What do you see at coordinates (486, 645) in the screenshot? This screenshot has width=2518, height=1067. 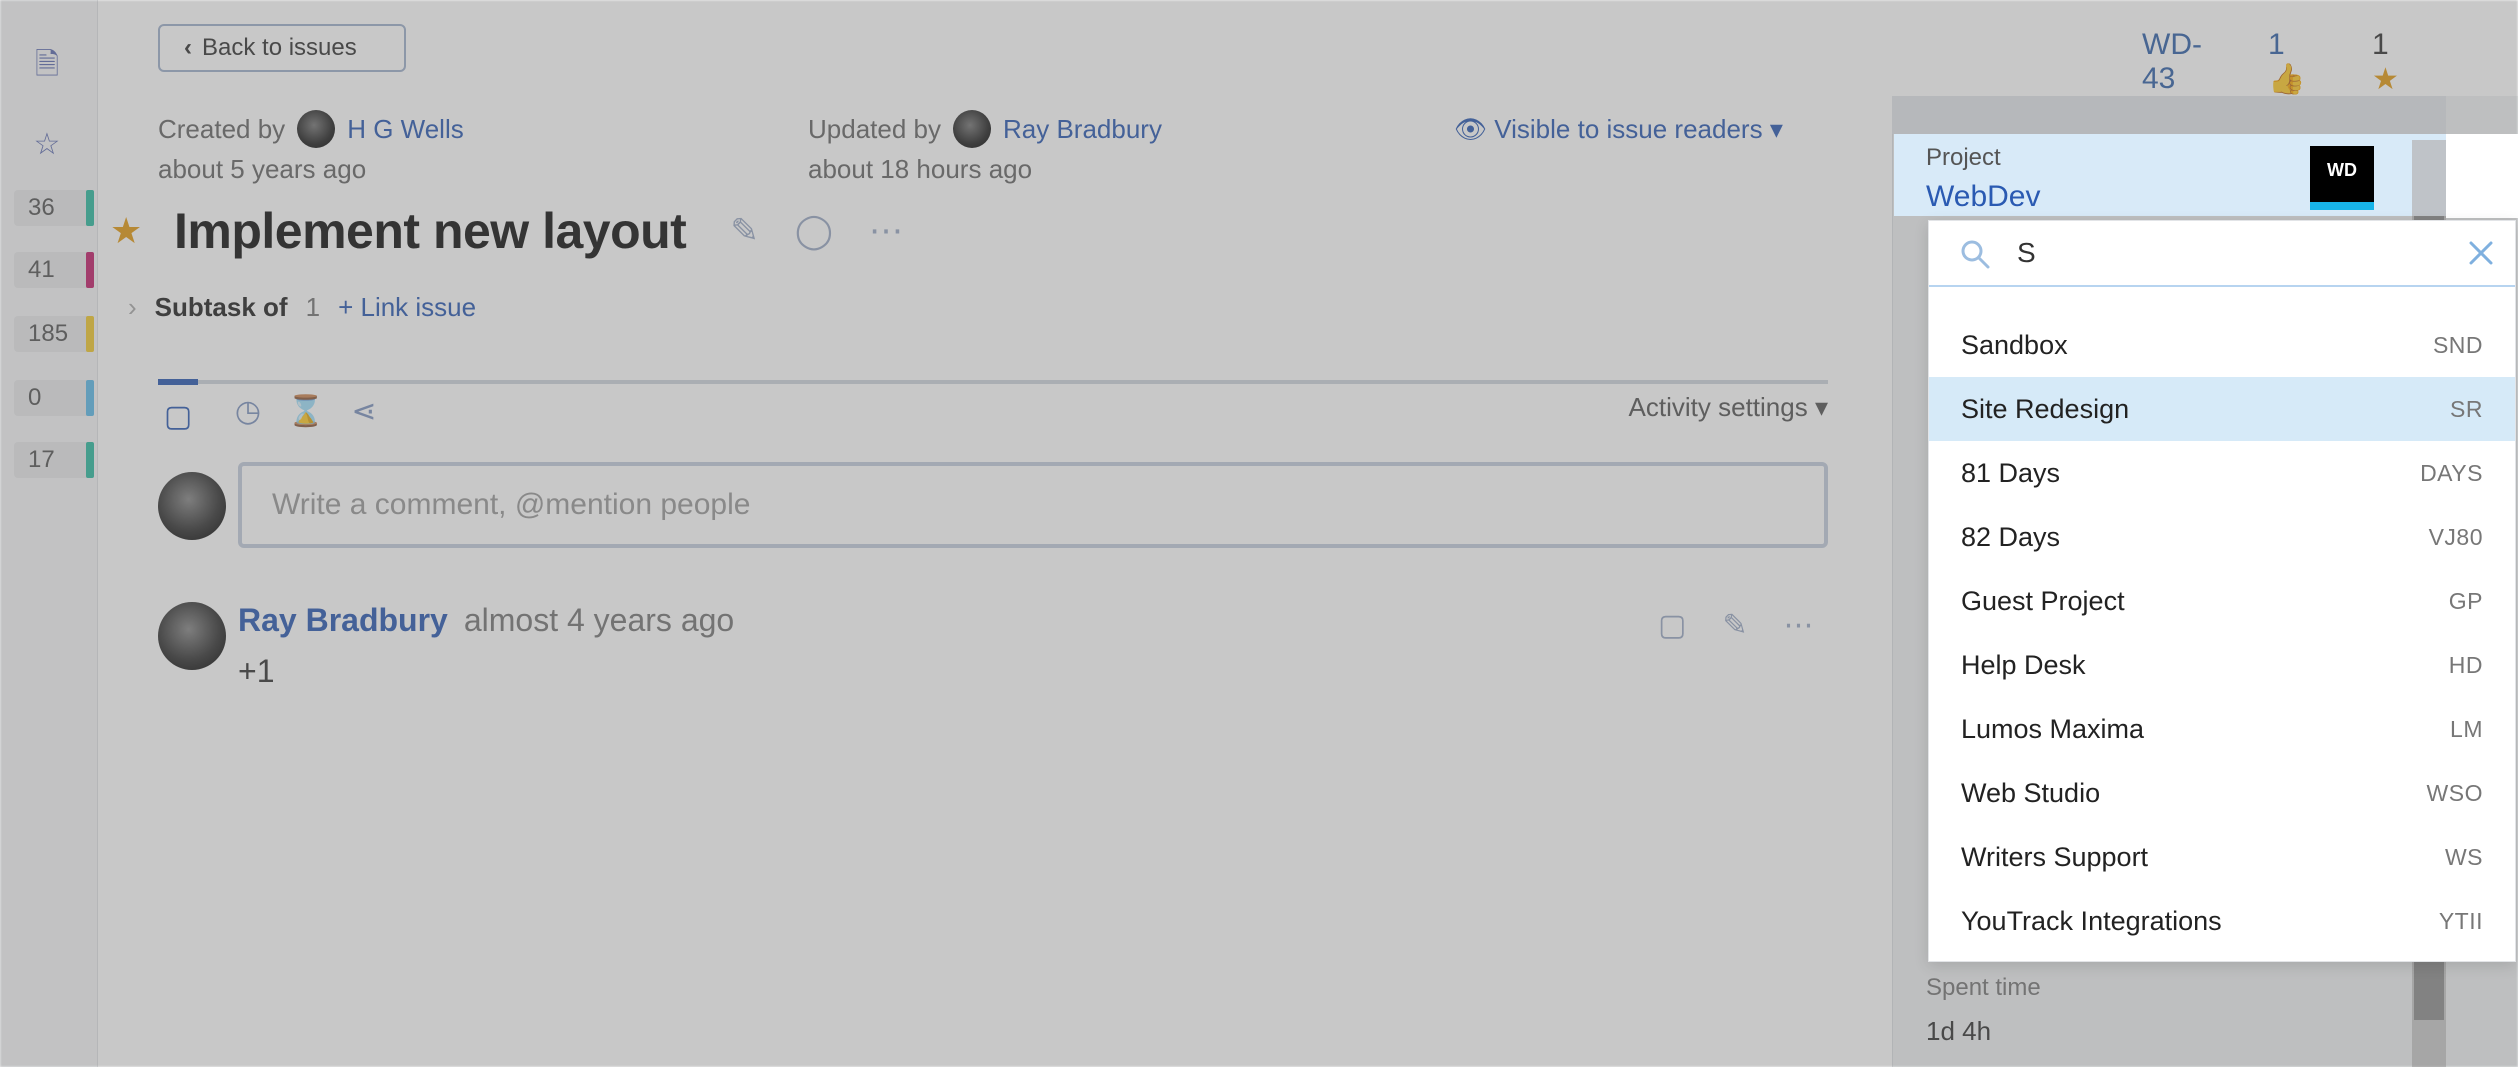 I see `comment-item: Ray Bradbury almost 4 years ago +1` at bounding box center [486, 645].